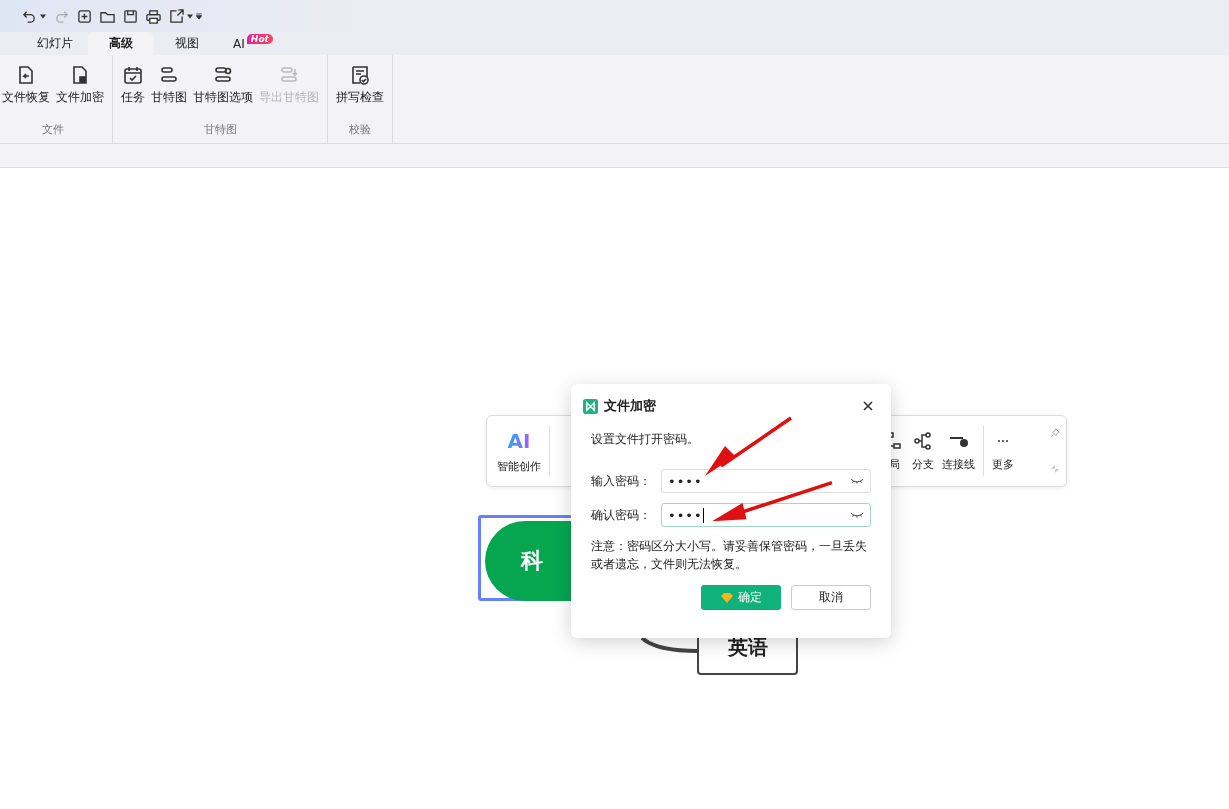 Image resolution: width=1229 pixels, height=809 pixels. Describe the element at coordinates (360, 94) in the screenshot. I see `ribbon-button: 拼写检查` at that location.